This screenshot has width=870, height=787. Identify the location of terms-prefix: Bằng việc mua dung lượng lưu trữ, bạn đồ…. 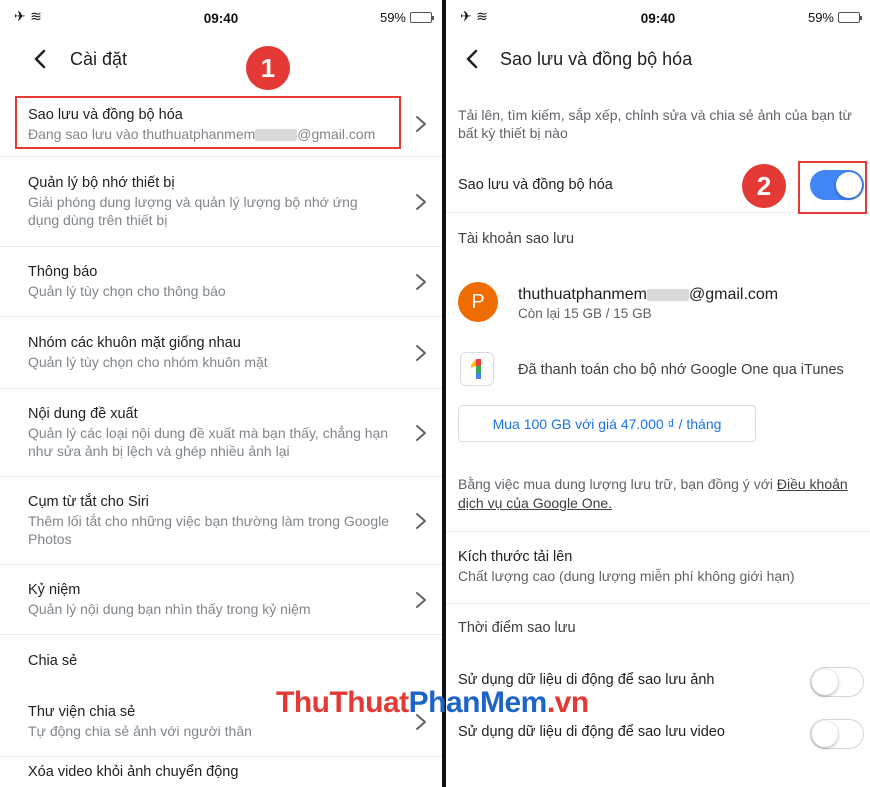
(617, 484).